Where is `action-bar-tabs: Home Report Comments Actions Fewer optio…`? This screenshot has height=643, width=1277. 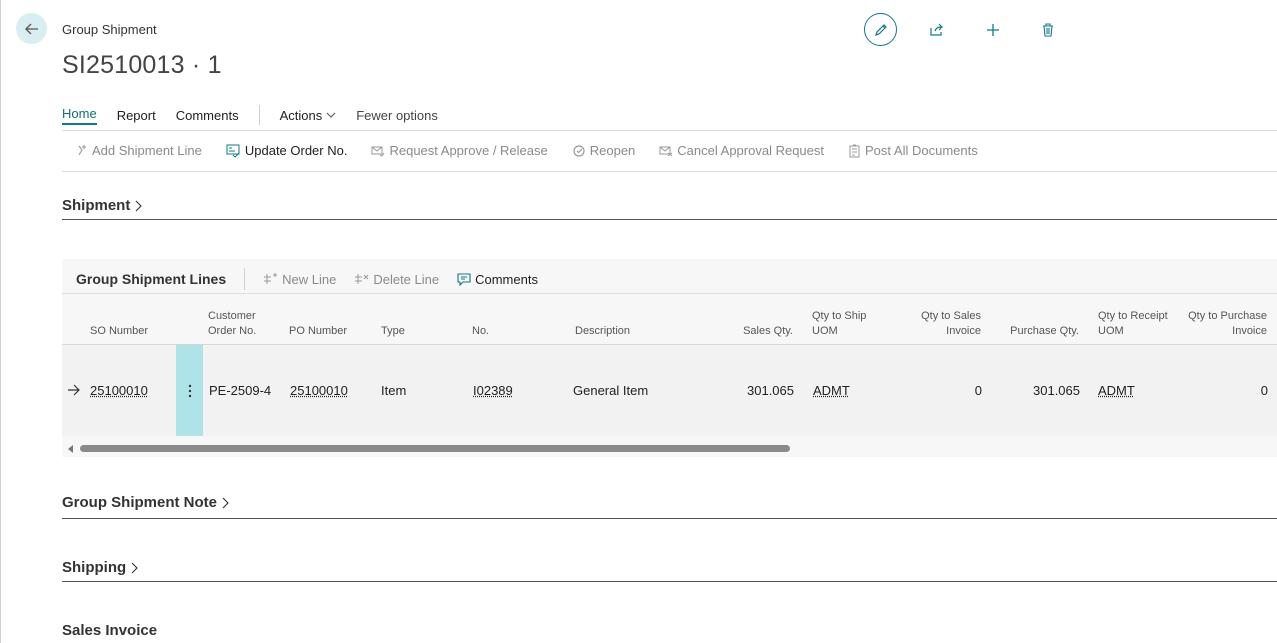 action-bar-tabs: Home Report Comments Actions Fewer optio… is located at coordinates (260, 115).